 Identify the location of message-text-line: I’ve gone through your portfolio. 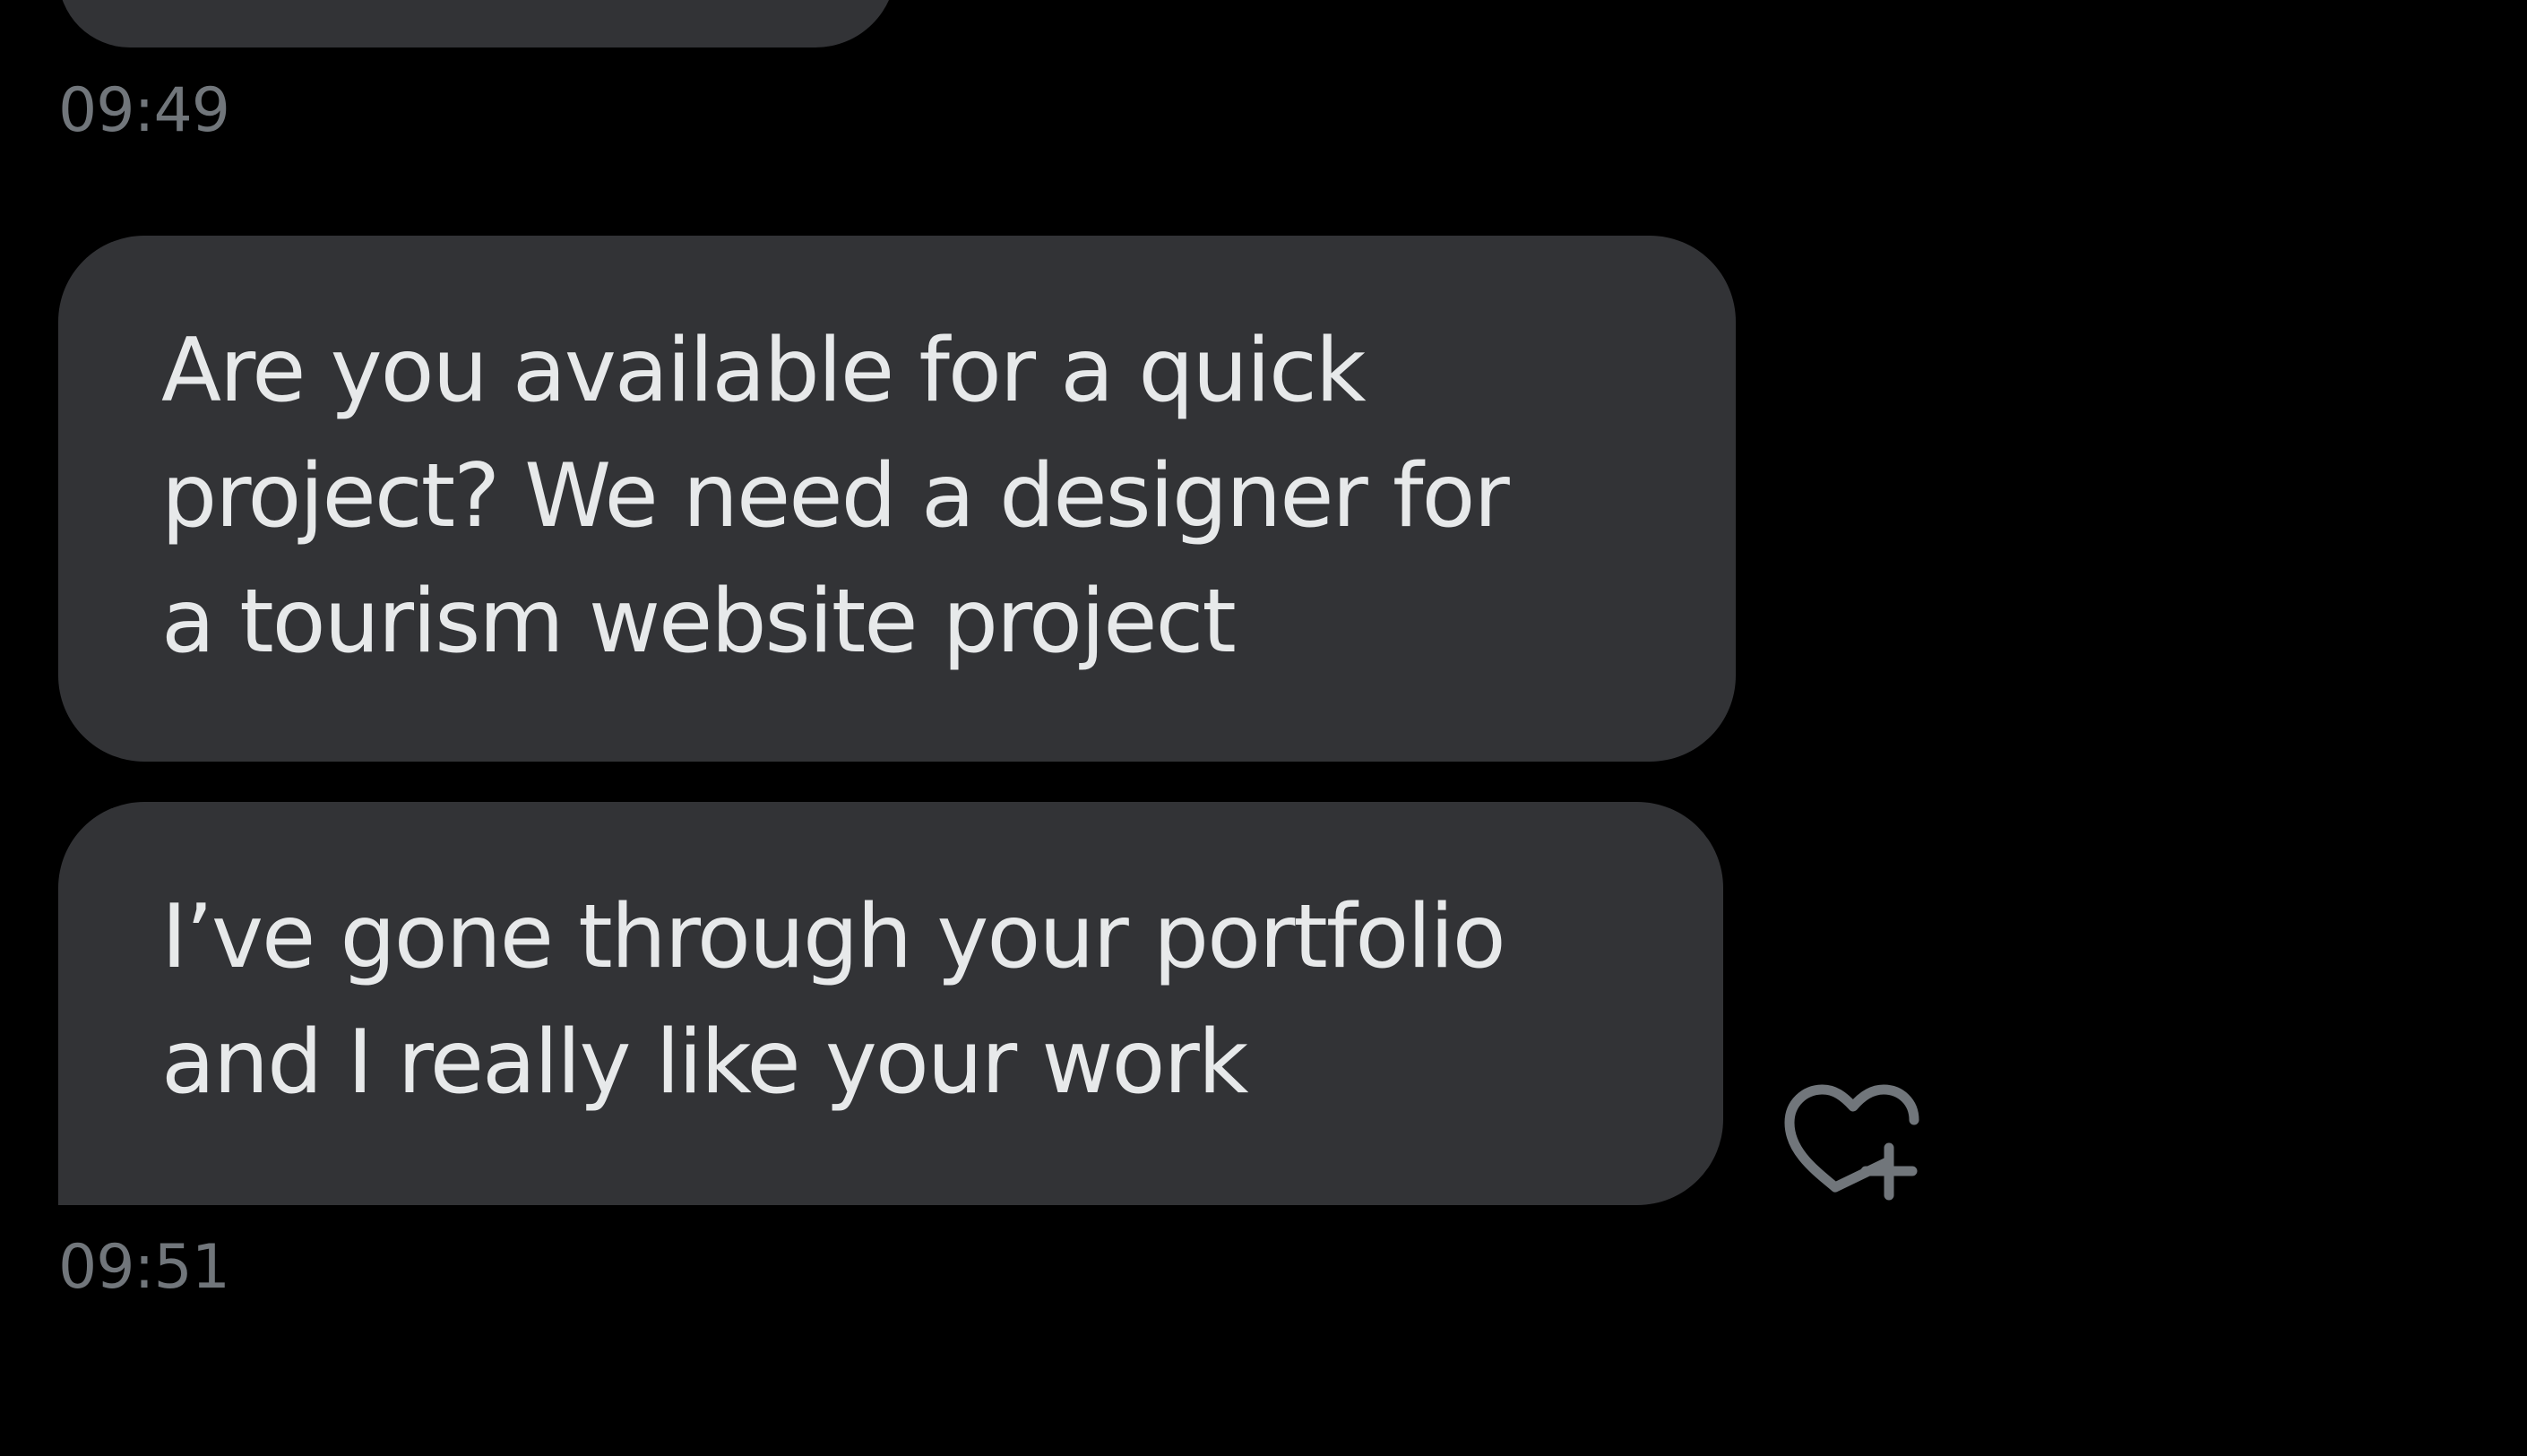
(833, 937).